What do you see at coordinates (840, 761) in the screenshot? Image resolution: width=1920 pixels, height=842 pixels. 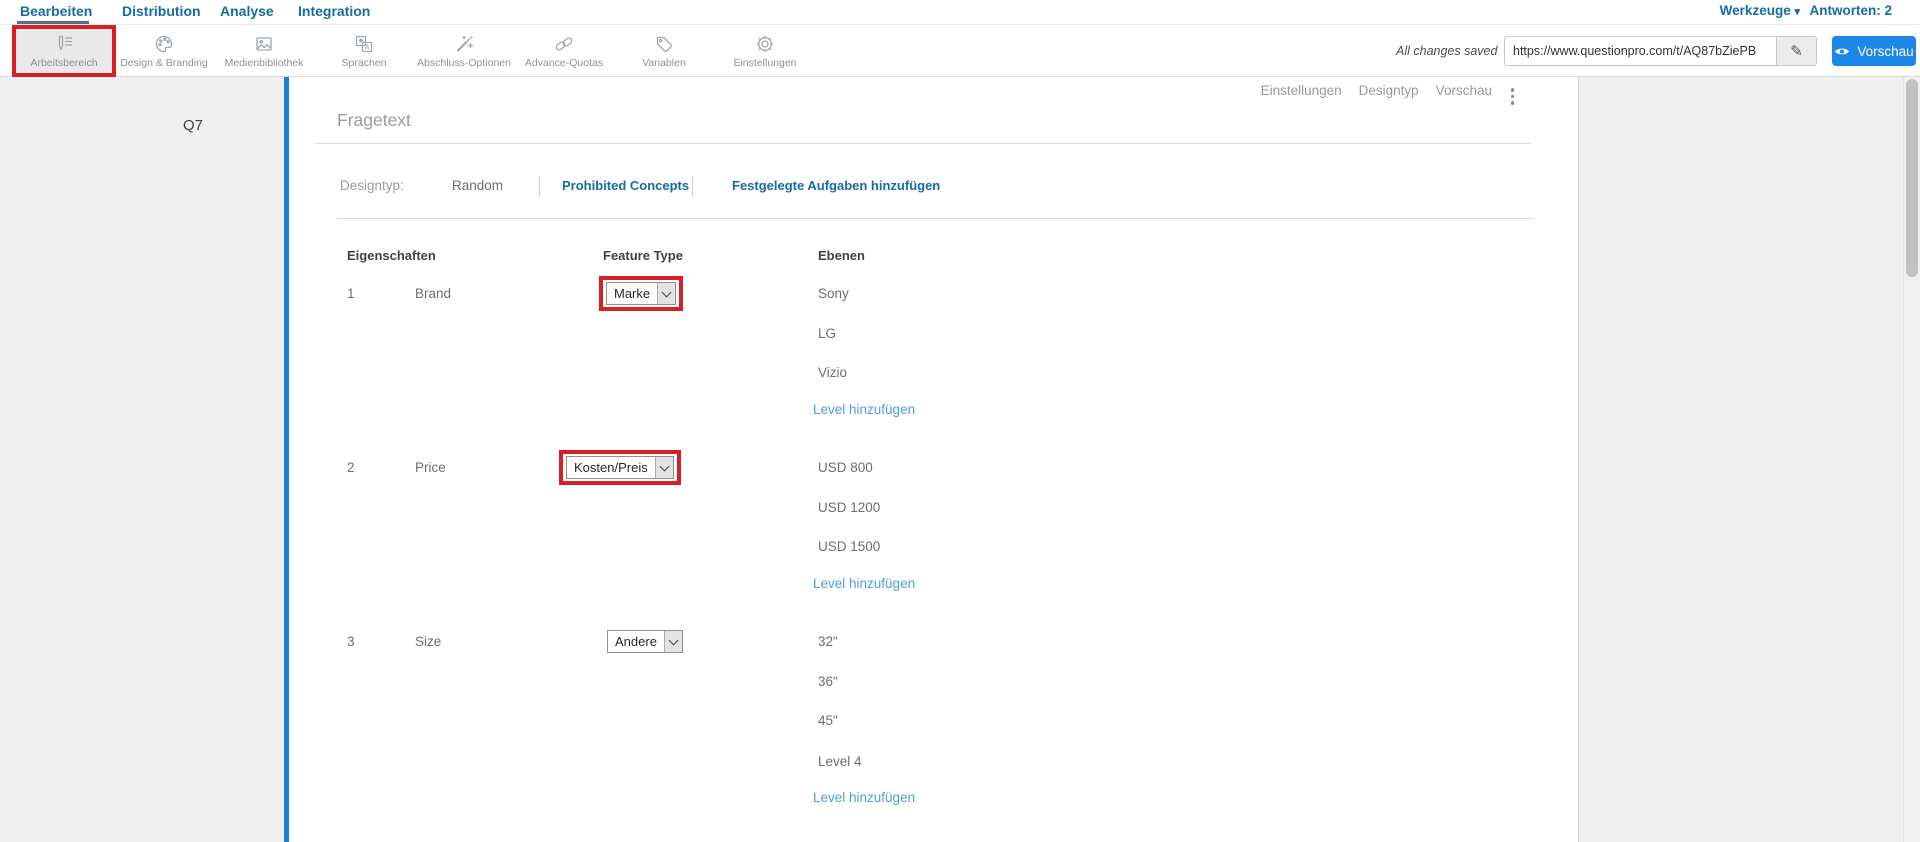 I see `level-item: Level 4` at bounding box center [840, 761].